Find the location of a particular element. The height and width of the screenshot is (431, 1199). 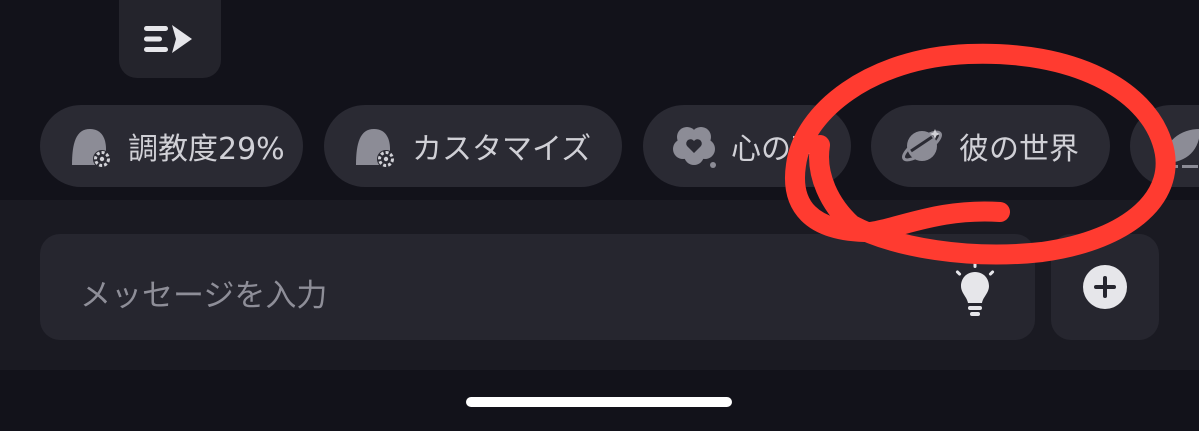

chip-customize: カスタマイズ is located at coordinates (473, 146).